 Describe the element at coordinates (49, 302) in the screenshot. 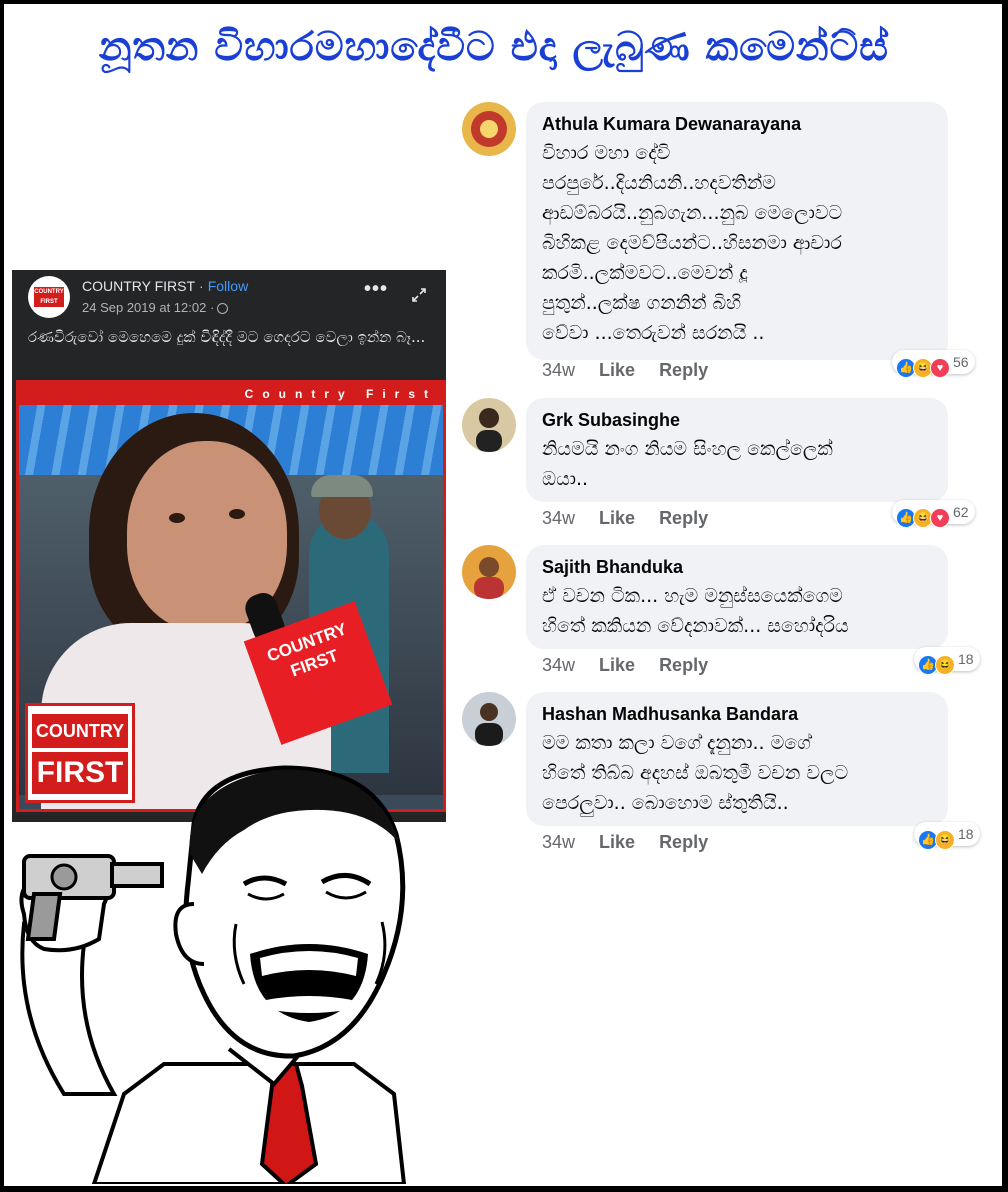

I see `avatar-logo-bottom: FIRST` at that location.